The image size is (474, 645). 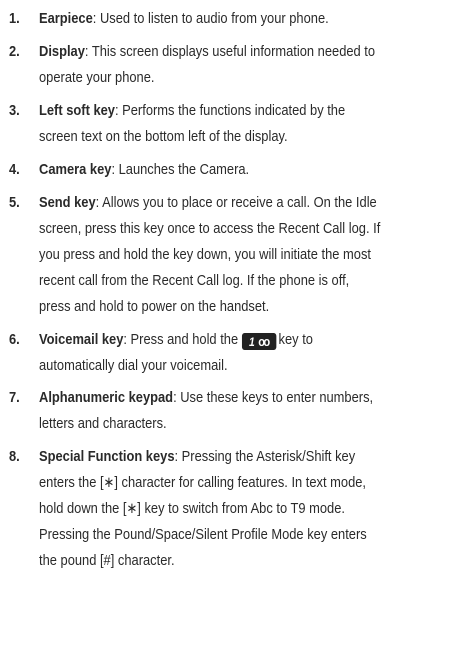 What do you see at coordinates (265, 456) in the screenshot?
I see `item-text: : Pressing the Asterisk/Shift key` at bounding box center [265, 456].